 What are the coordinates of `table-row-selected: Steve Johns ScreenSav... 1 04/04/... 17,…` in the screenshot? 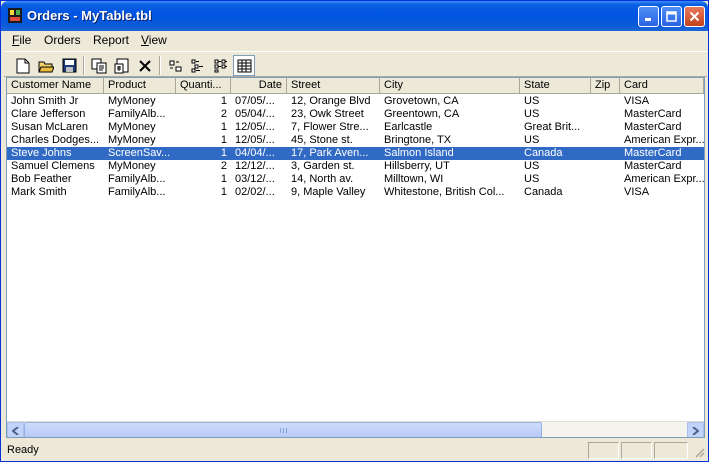 It's located at (355, 153).